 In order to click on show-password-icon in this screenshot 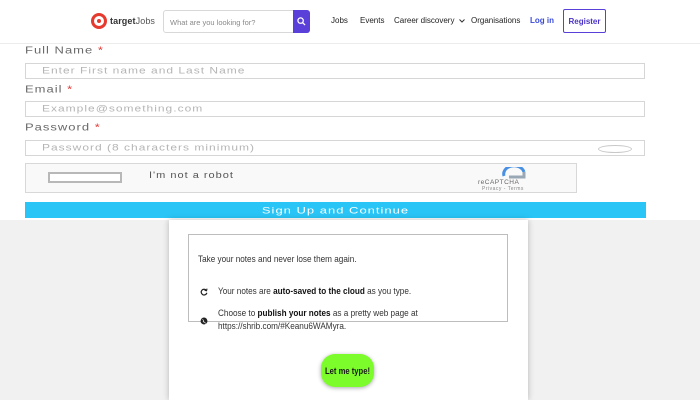, I will do `click(615, 149)`.